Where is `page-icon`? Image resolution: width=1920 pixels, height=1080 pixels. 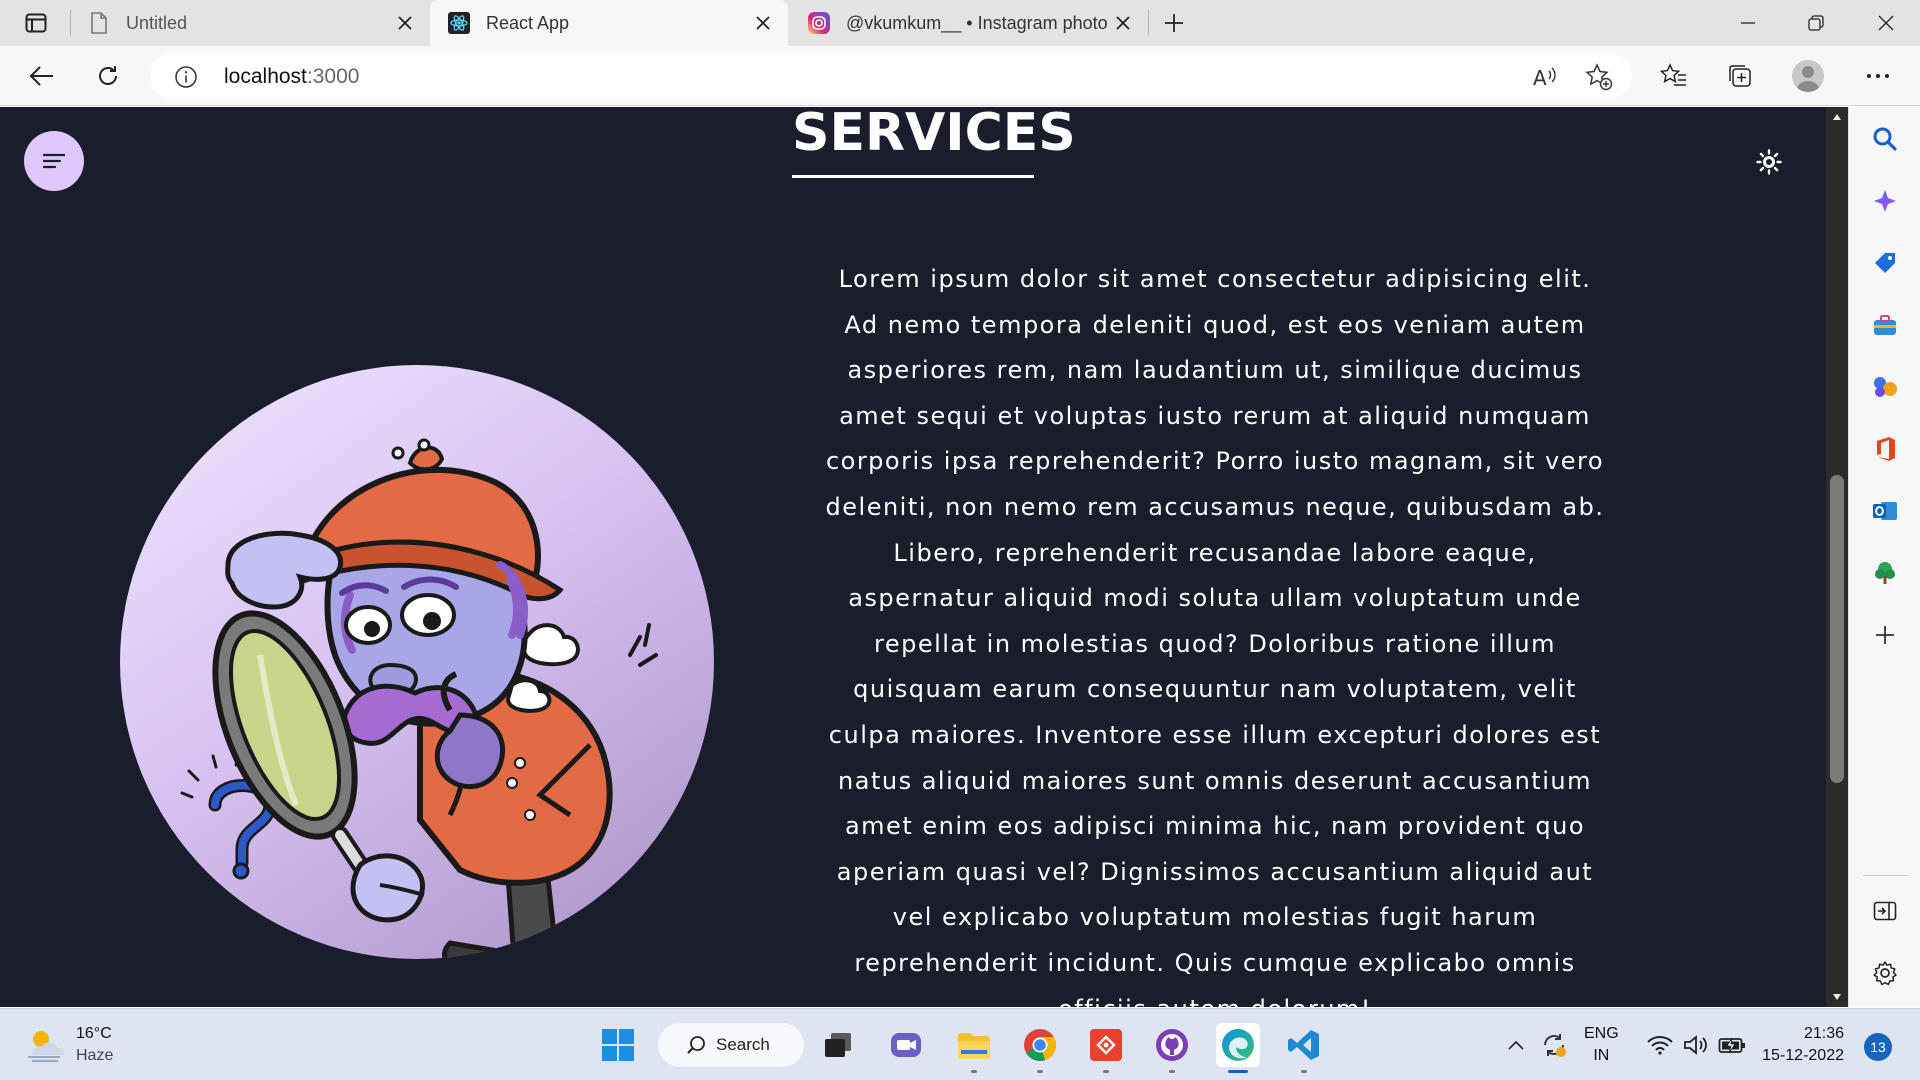 page-icon is located at coordinates (99, 23).